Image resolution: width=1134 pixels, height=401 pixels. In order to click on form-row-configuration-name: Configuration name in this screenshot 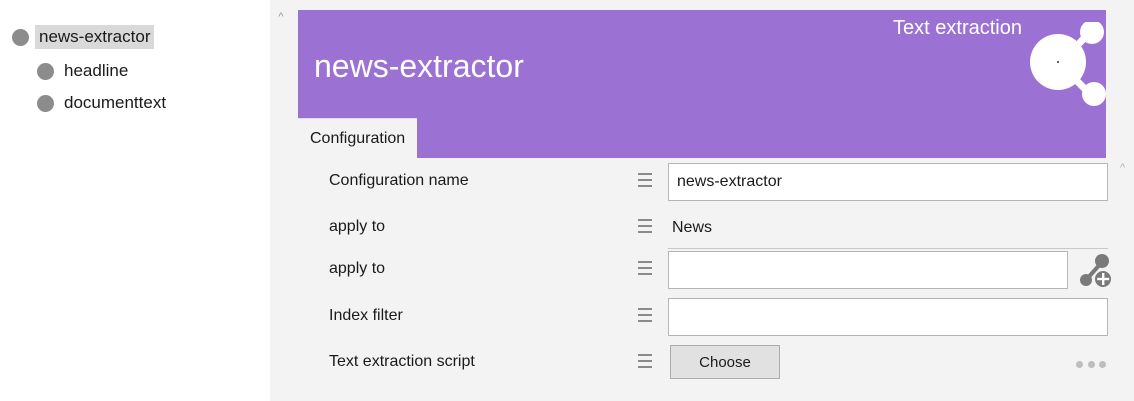, I will do `click(703, 182)`.